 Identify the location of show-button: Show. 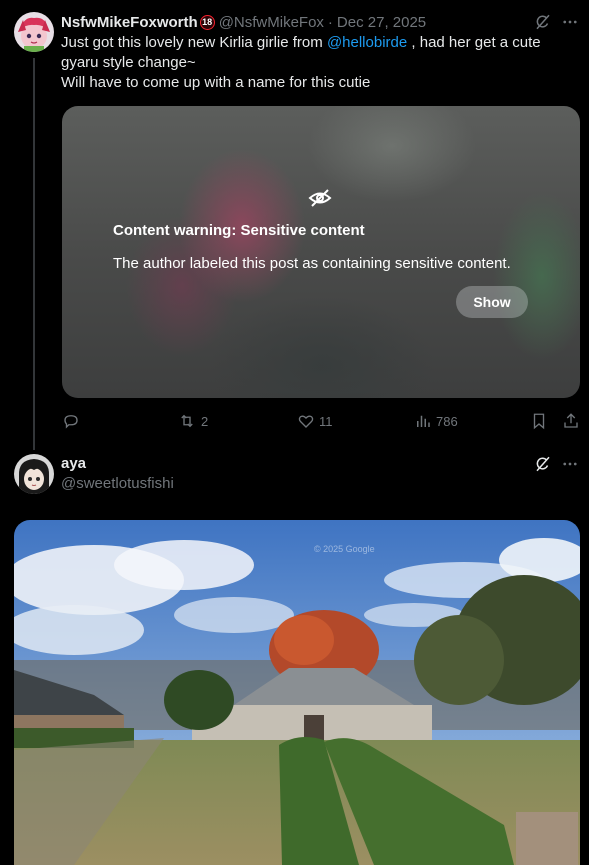
(492, 302).